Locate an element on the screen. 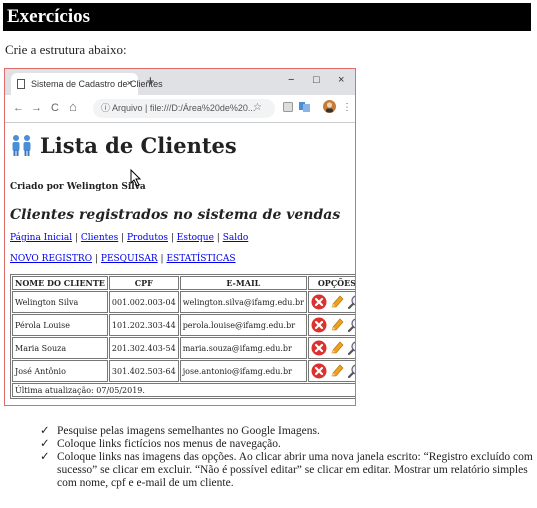 This screenshot has height=508, width=537. table-footer-row: Última atualização: 07/05/2019. is located at coordinates (183, 390).